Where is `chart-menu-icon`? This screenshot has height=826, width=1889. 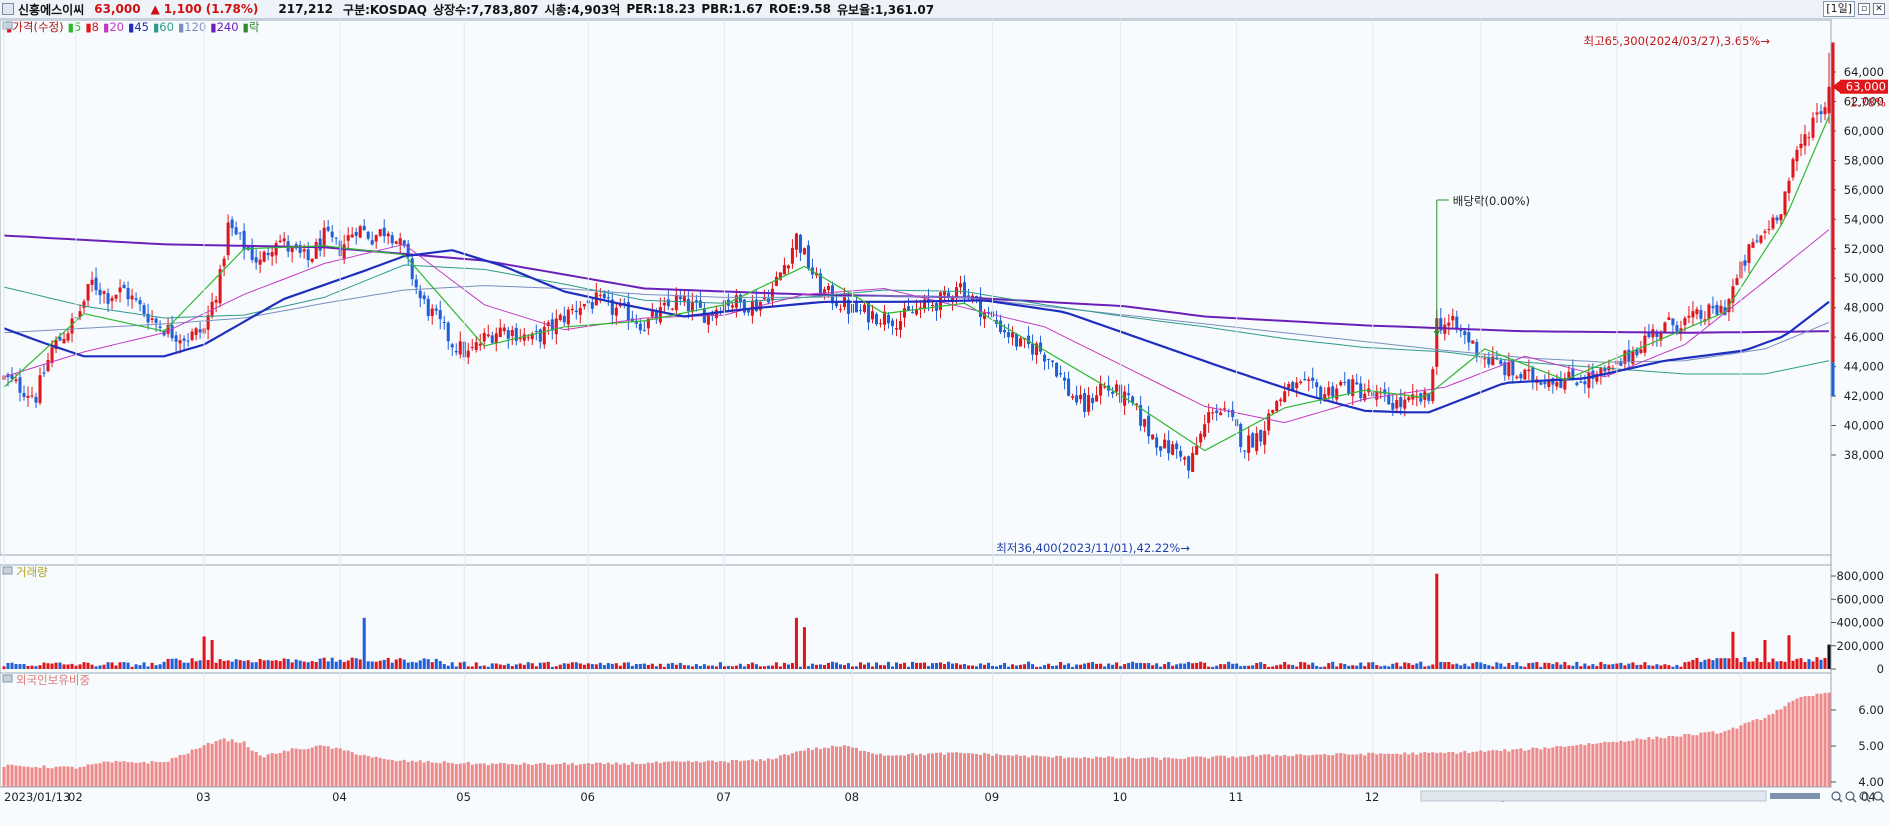 chart-menu-icon is located at coordinates (8, 9).